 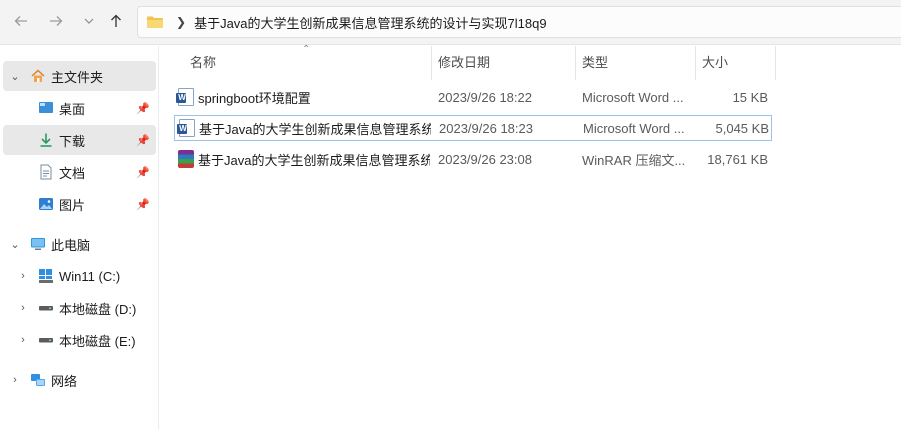 I want to click on sidebar-item-downloads: 下载 📌, so click(x=79, y=140).